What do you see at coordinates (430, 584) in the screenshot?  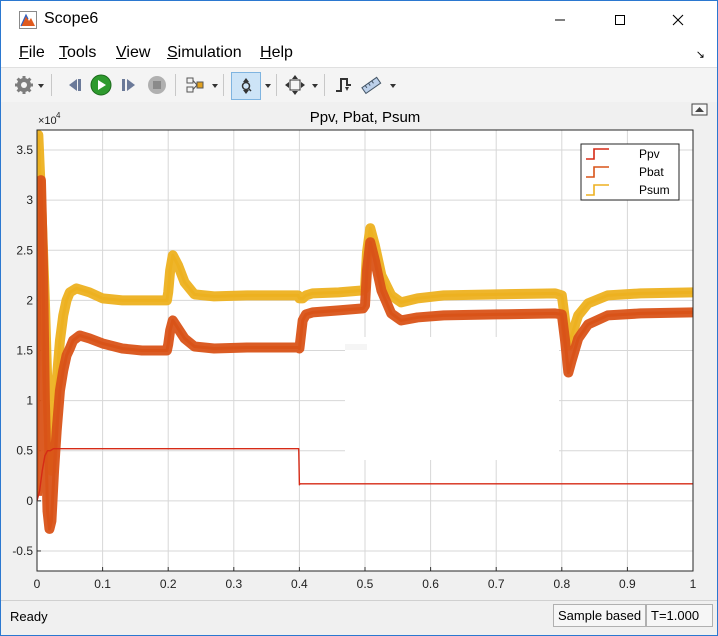 I see `x-tick-label: 0.6` at bounding box center [430, 584].